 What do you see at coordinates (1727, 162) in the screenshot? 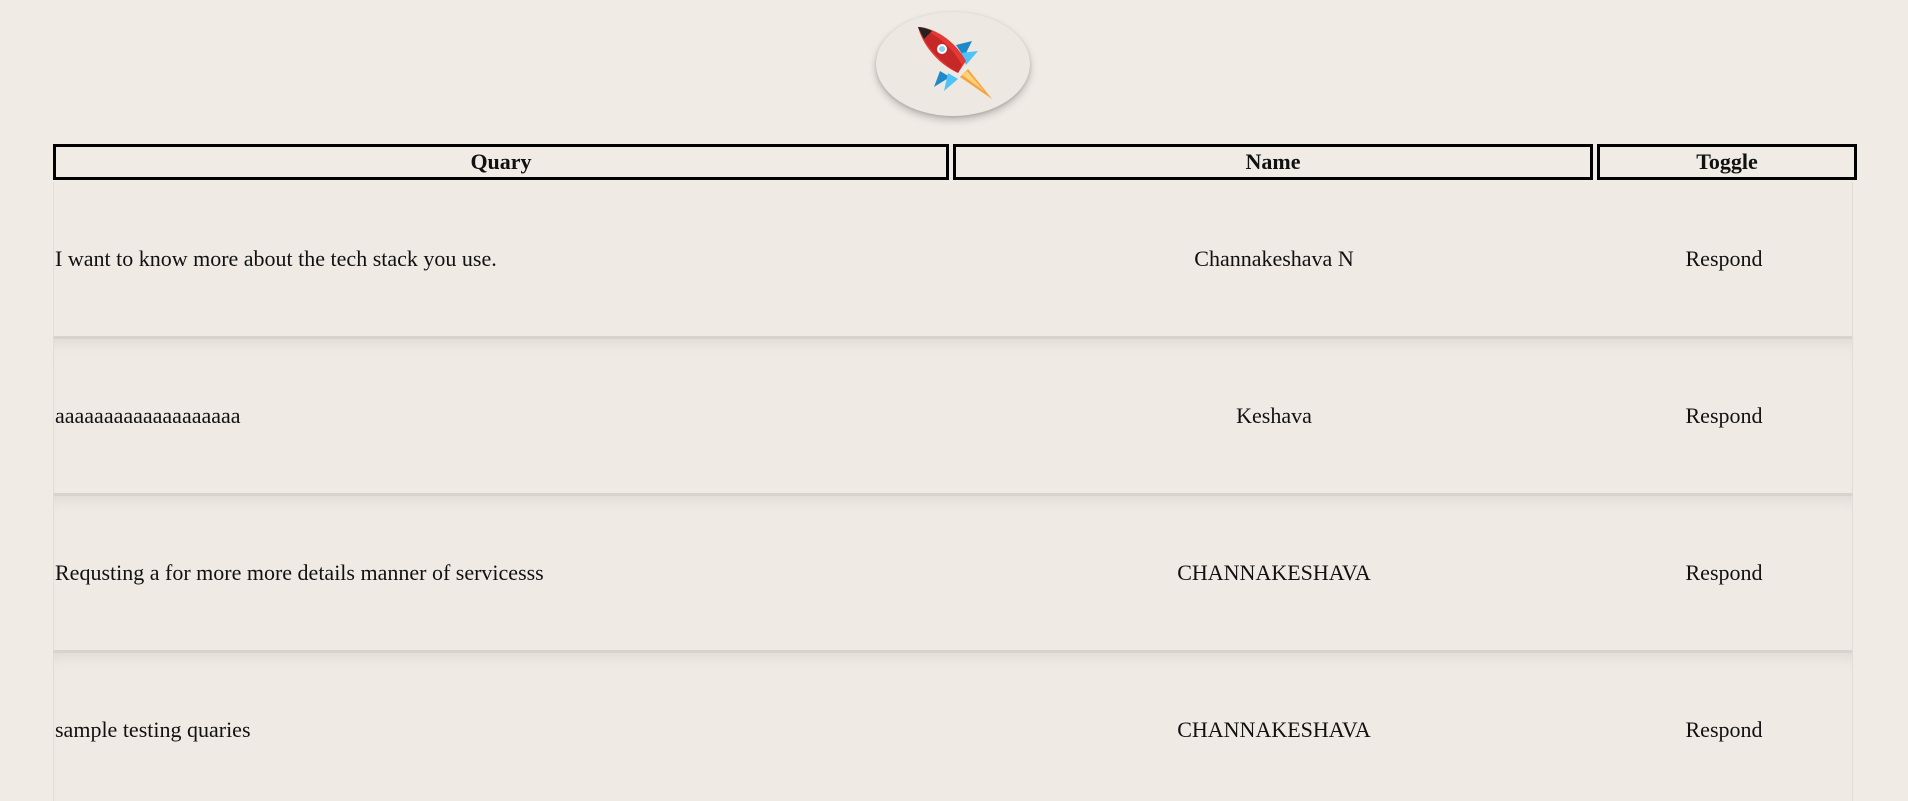
I see `column-header-toggle: Toggle` at bounding box center [1727, 162].